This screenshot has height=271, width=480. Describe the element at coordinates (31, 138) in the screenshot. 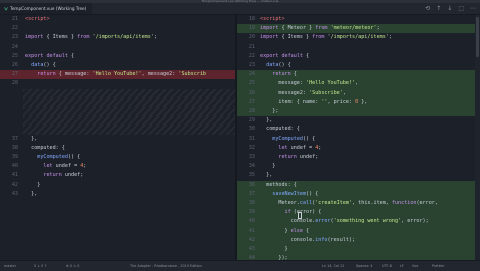

I see `code-text: },` at that location.